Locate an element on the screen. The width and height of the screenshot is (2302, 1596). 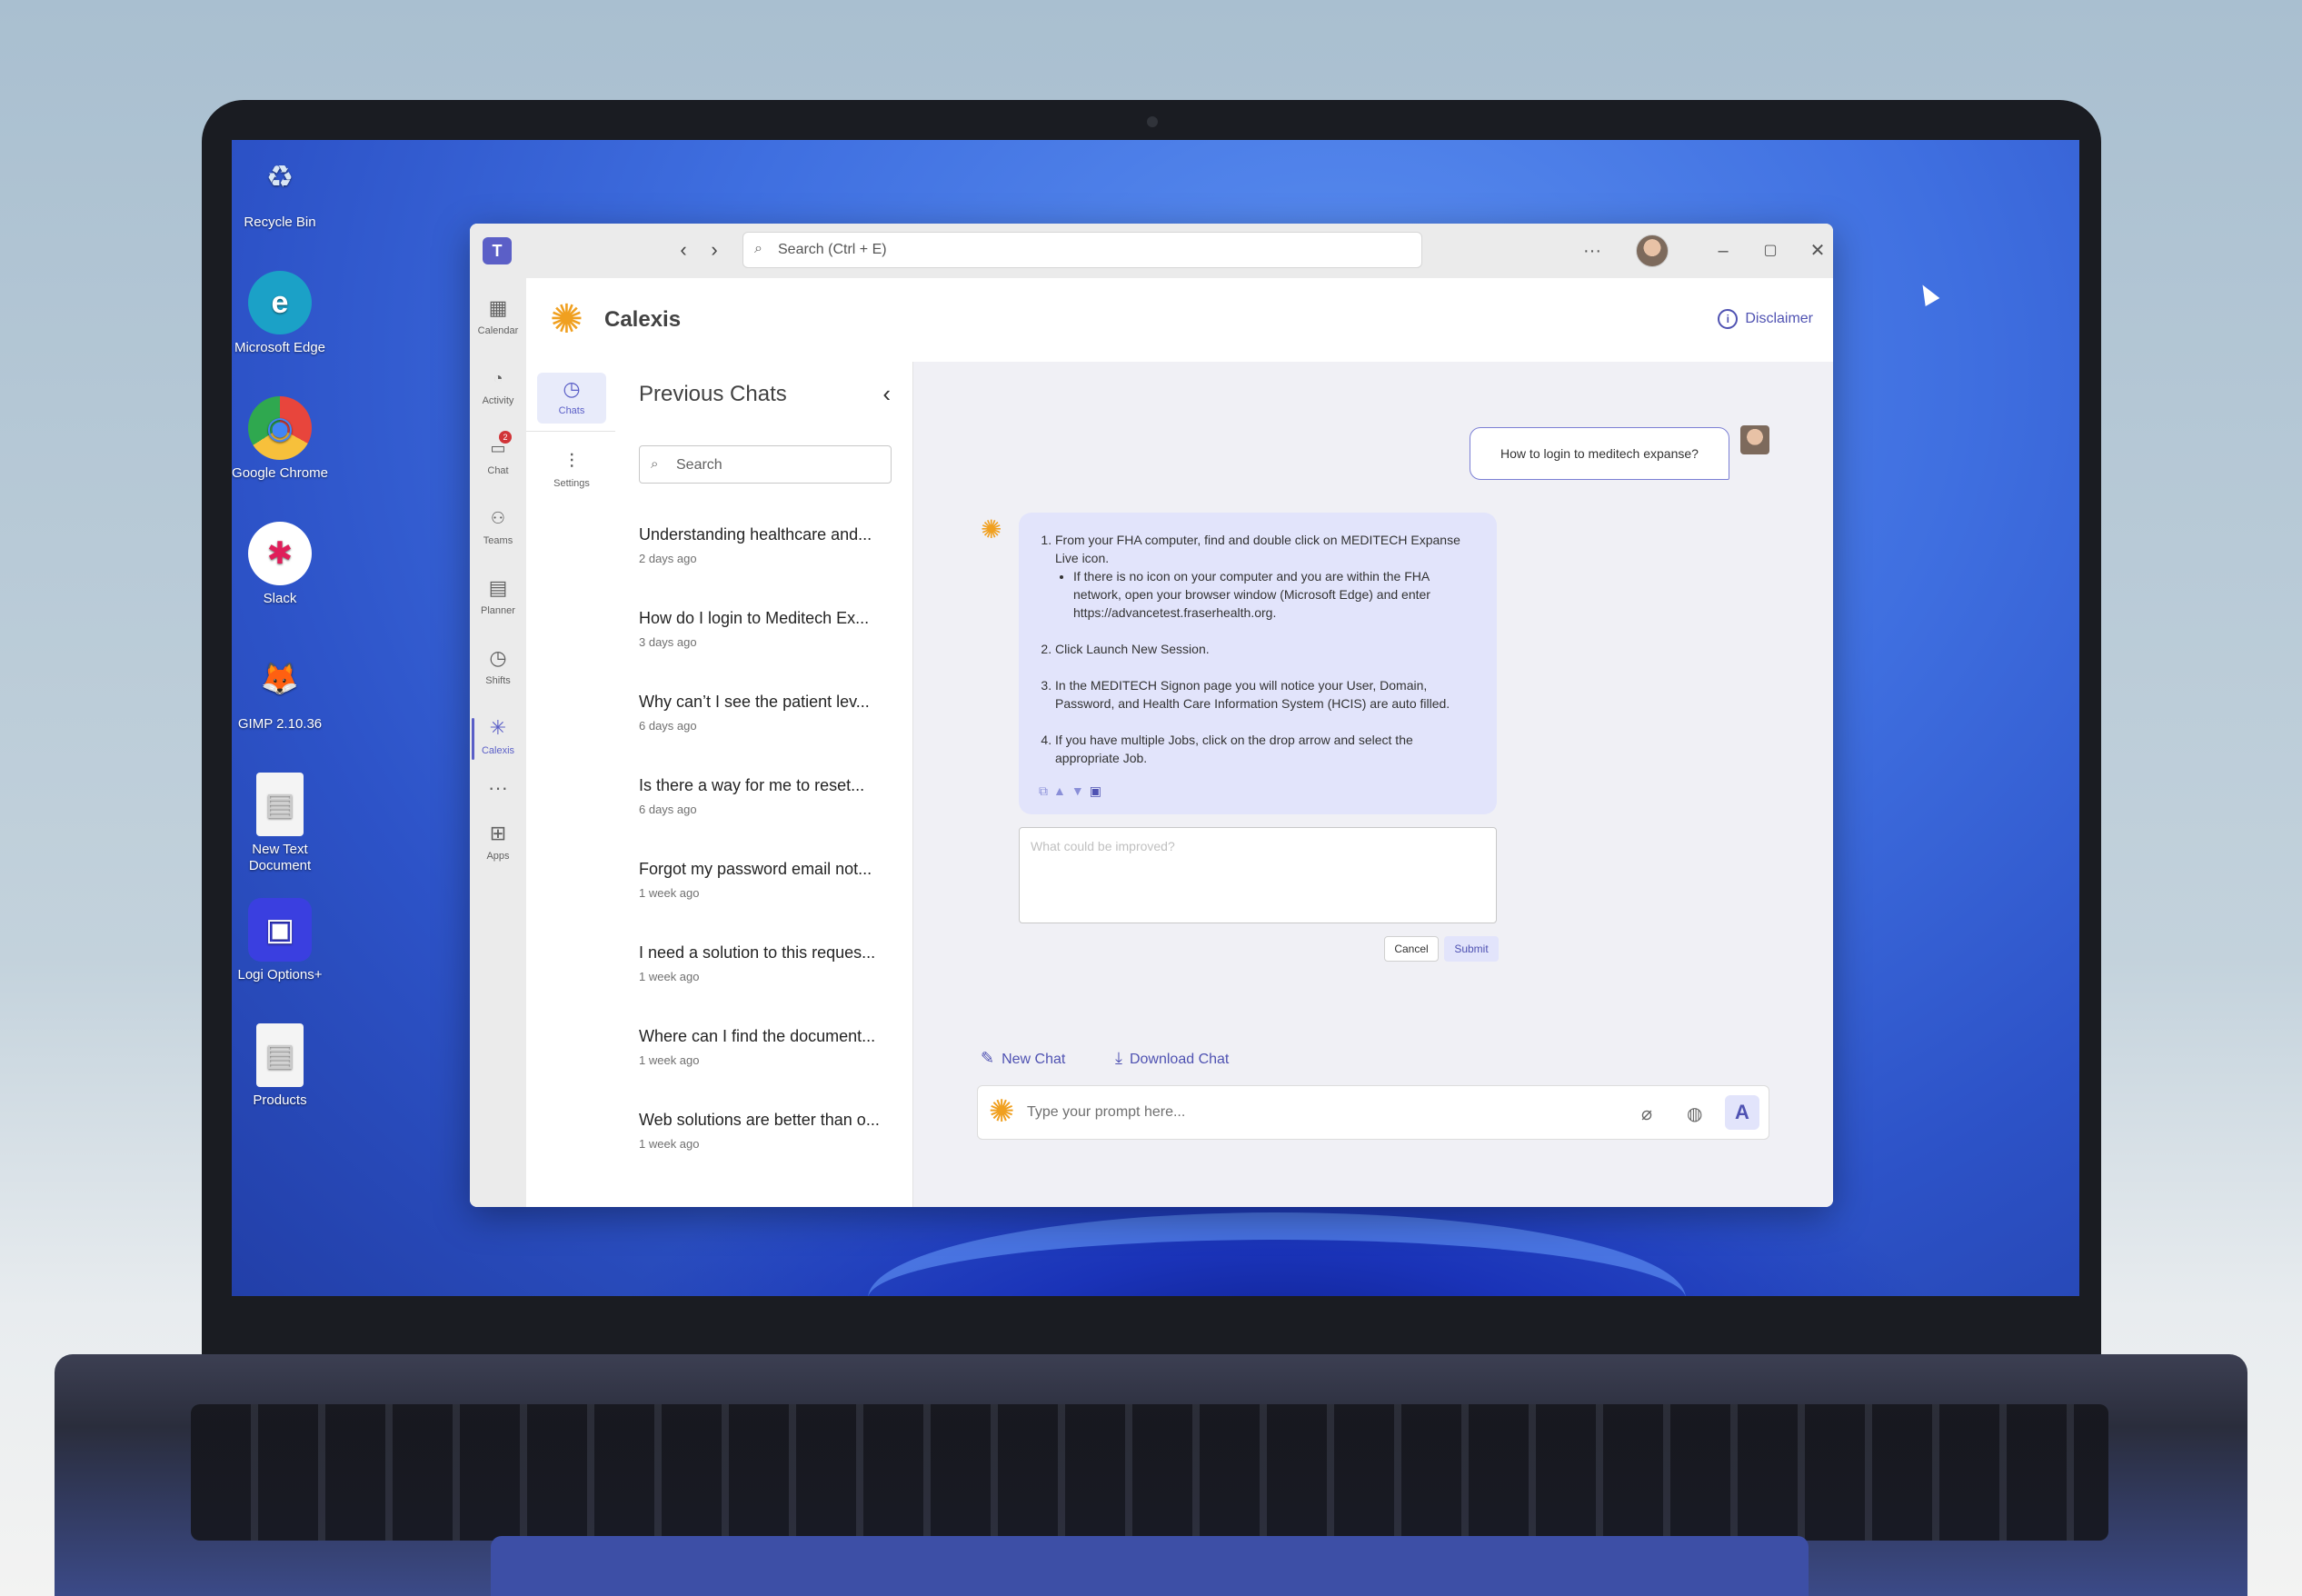
logi-options-icon: ▣ is located at coordinates (280, 930).